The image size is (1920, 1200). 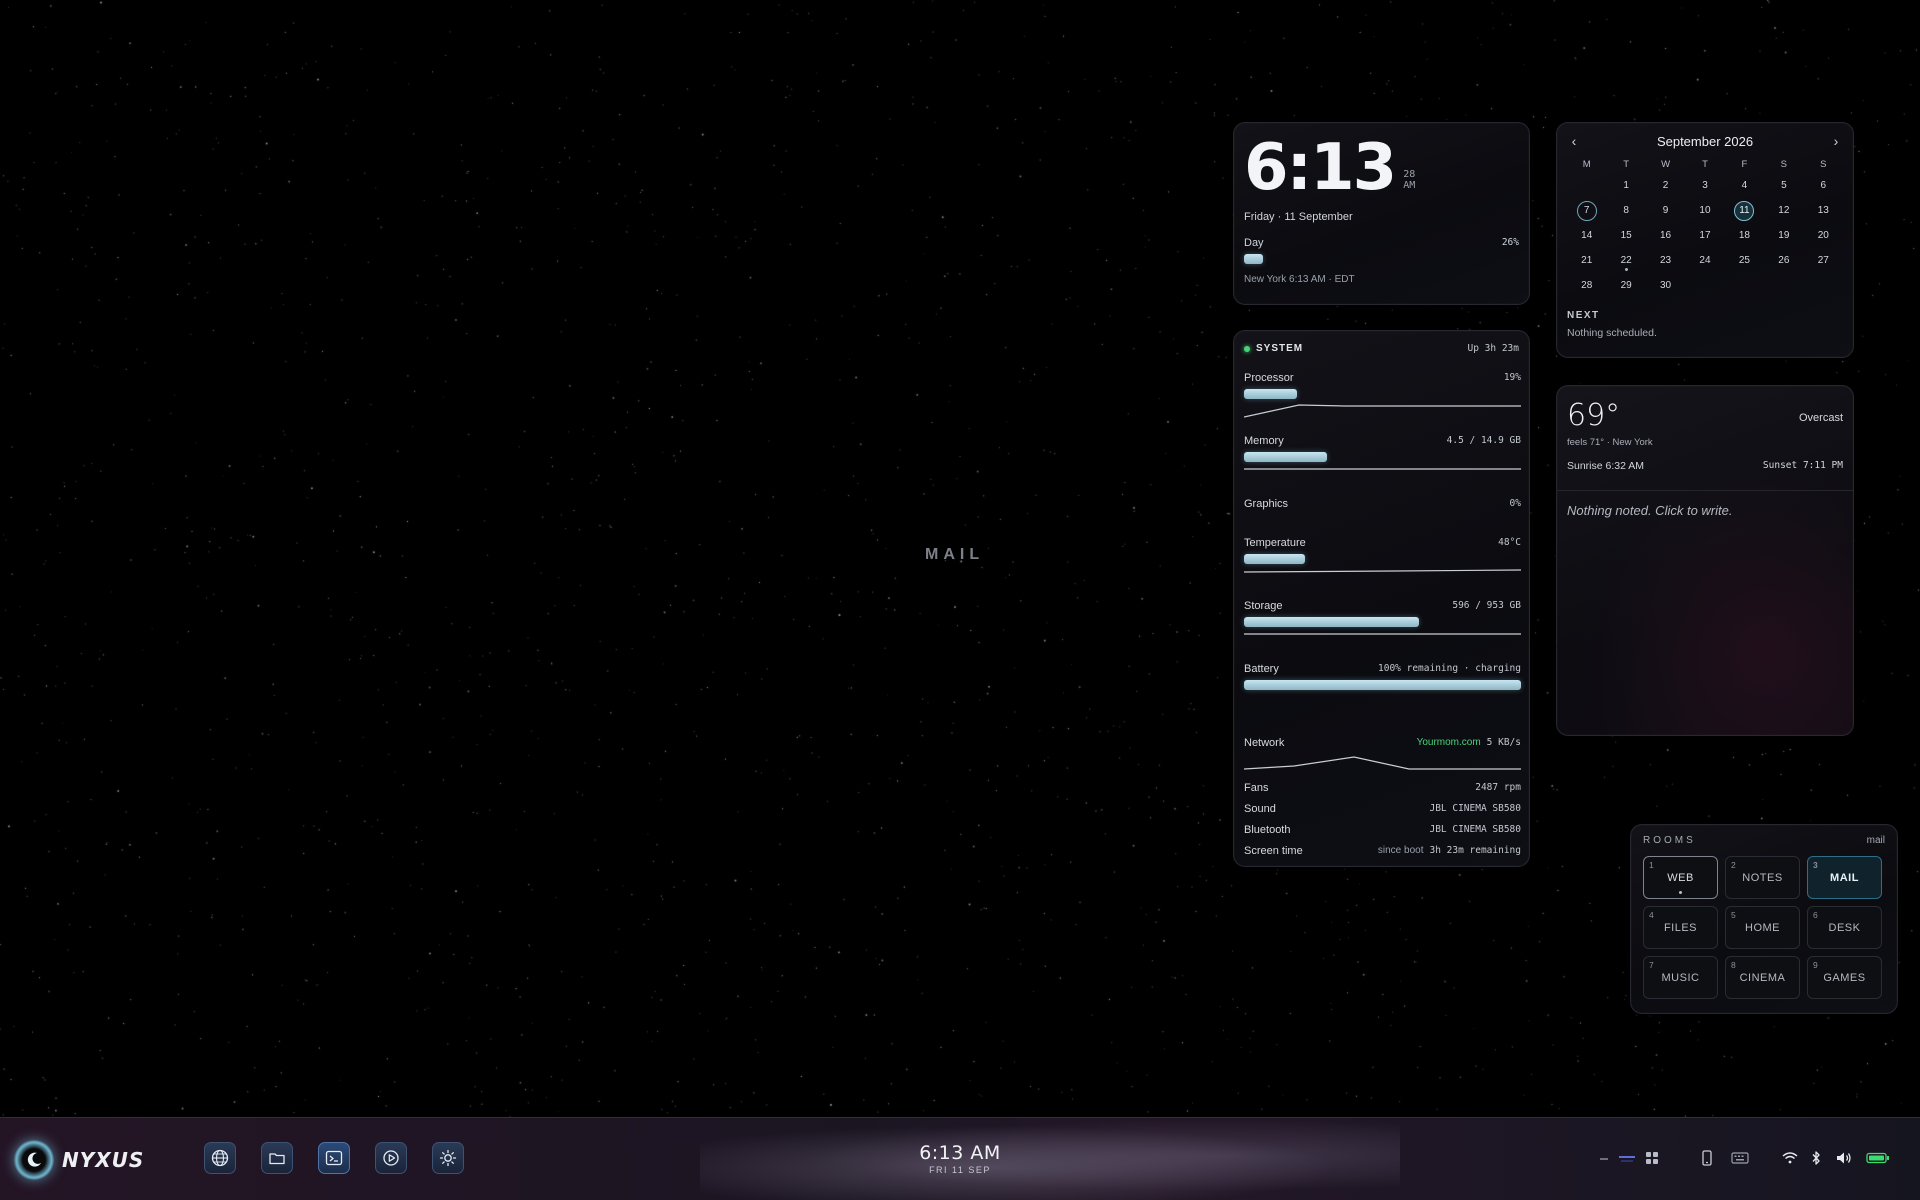 What do you see at coordinates (1665, 260) in the screenshot?
I see `calendar-day: 23` at bounding box center [1665, 260].